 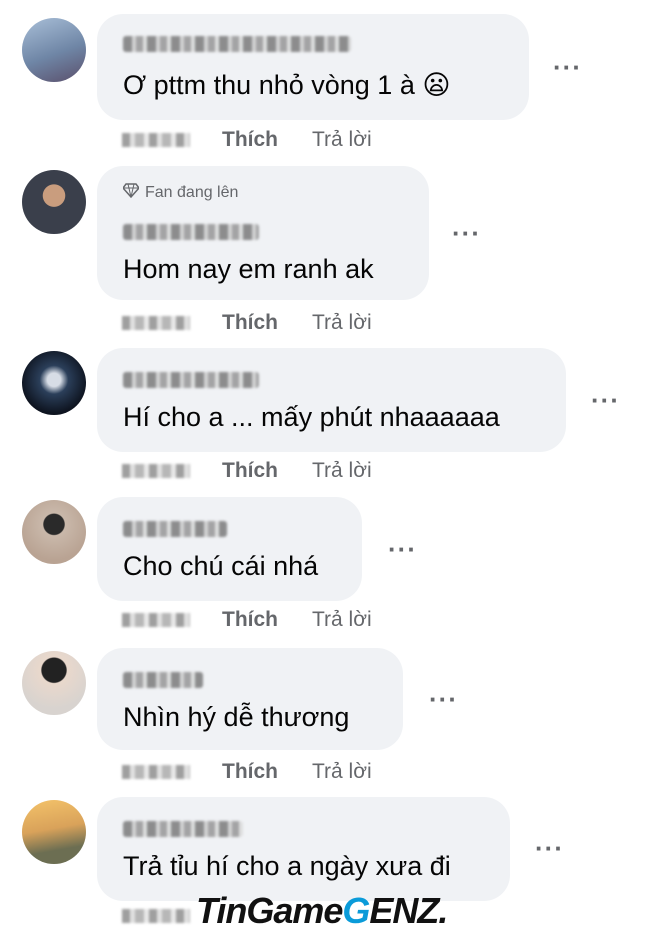 I want to click on comment-text: Hí cho a ... mấy phút nhaaaaaa, so click(x=311, y=417).